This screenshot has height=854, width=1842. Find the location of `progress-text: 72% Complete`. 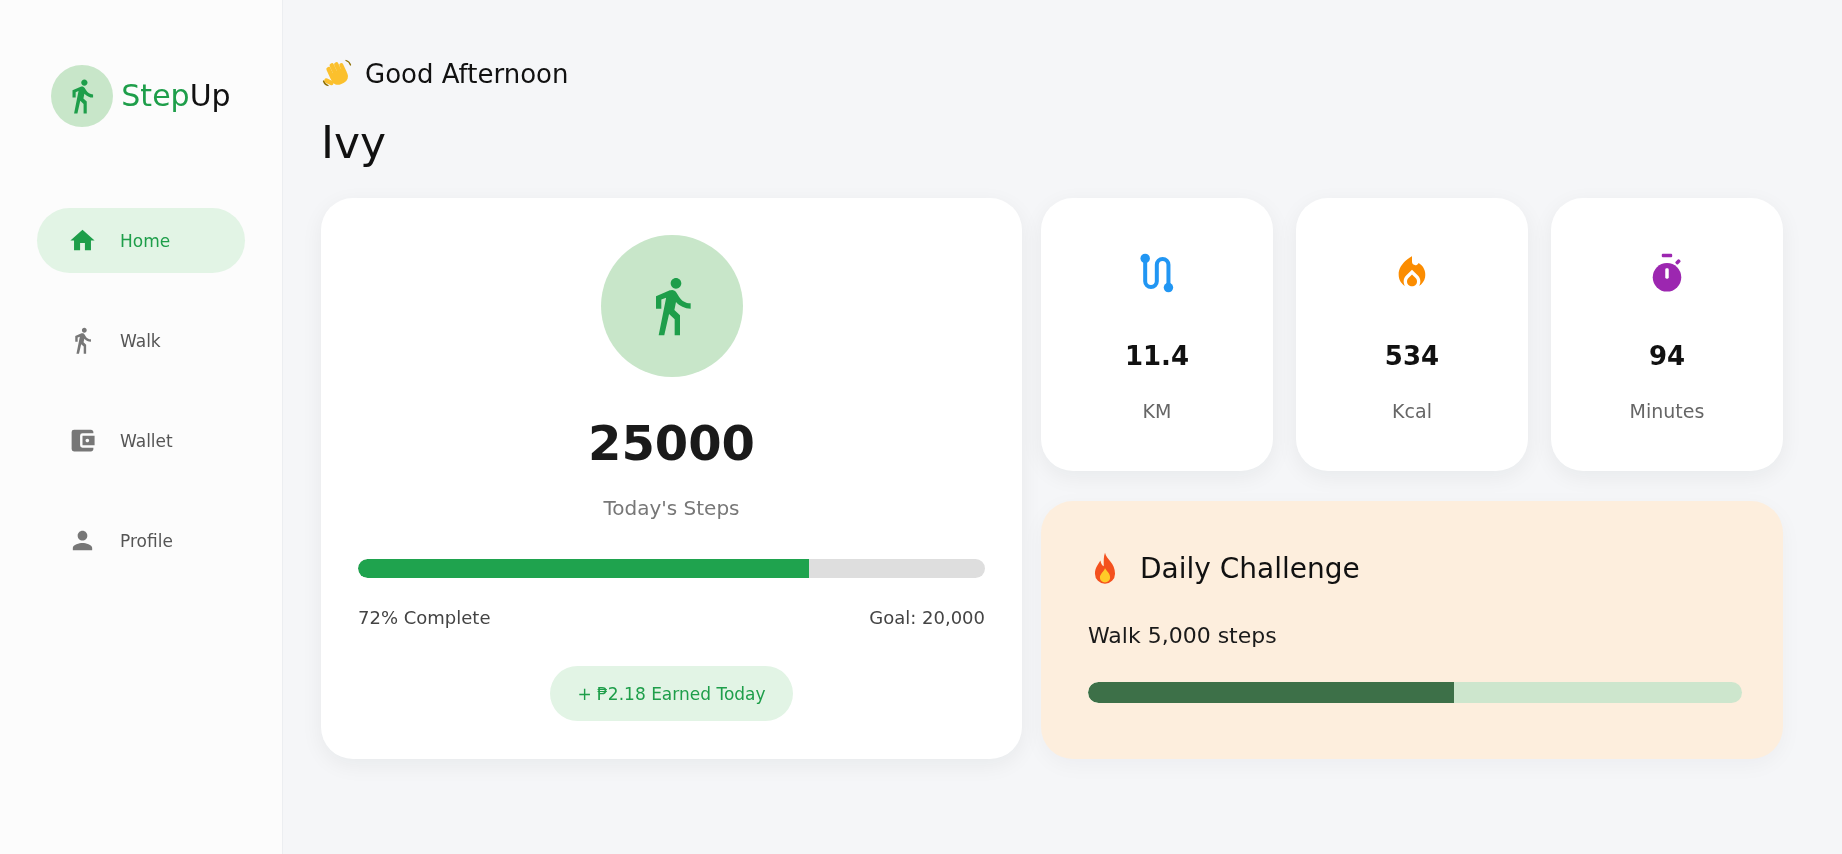

progress-text: 72% Complete is located at coordinates (424, 618).